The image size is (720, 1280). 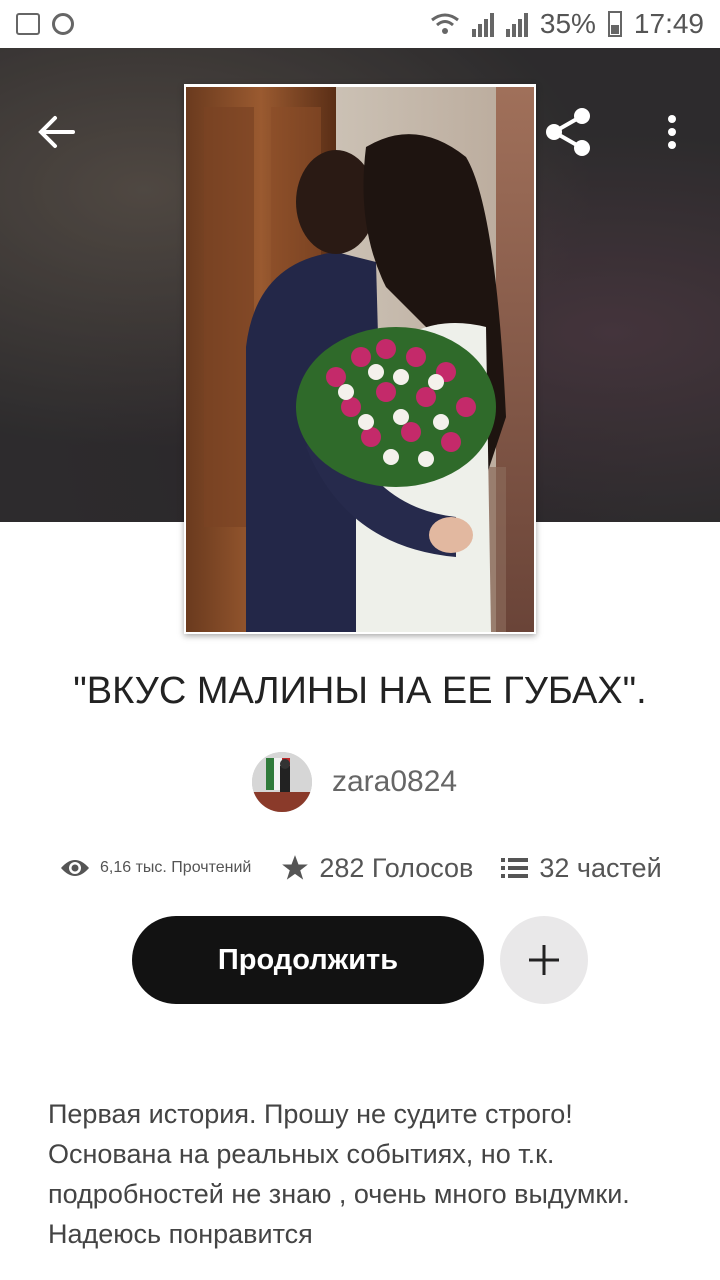 What do you see at coordinates (614, 24) in the screenshot?
I see `battery-icon` at bounding box center [614, 24].